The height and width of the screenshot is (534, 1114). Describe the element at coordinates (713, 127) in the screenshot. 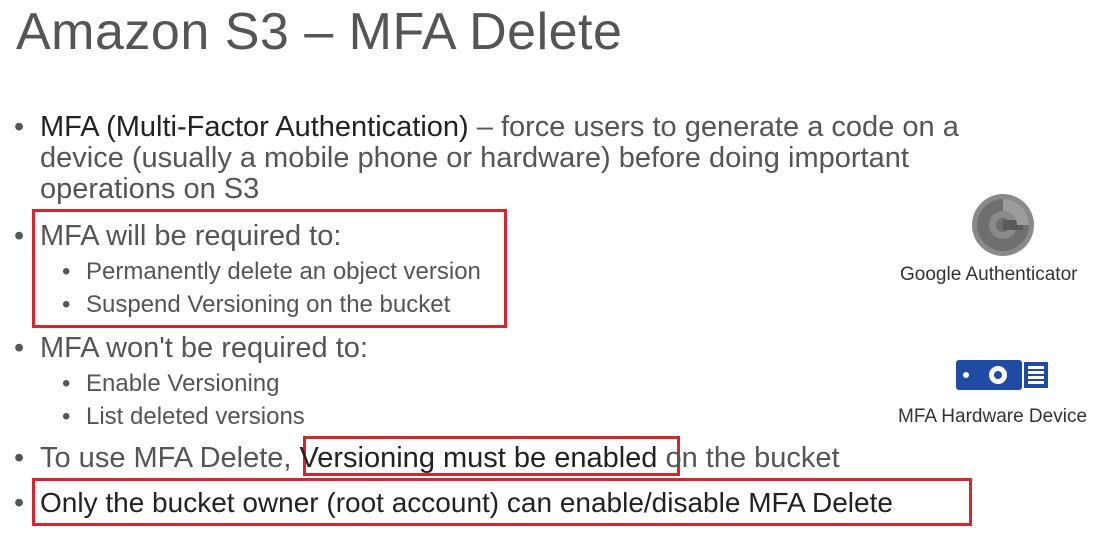

I see `mfa-definition-text: – force users to generate a code on a` at that location.